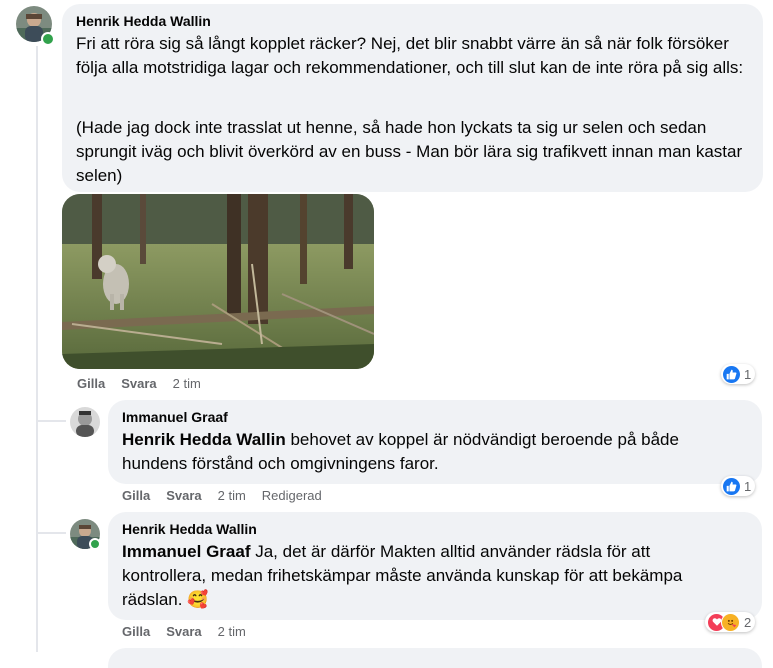  What do you see at coordinates (435, 658) in the screenshot?
I see `next-reply-bubble` at bounding box center [435, 658].